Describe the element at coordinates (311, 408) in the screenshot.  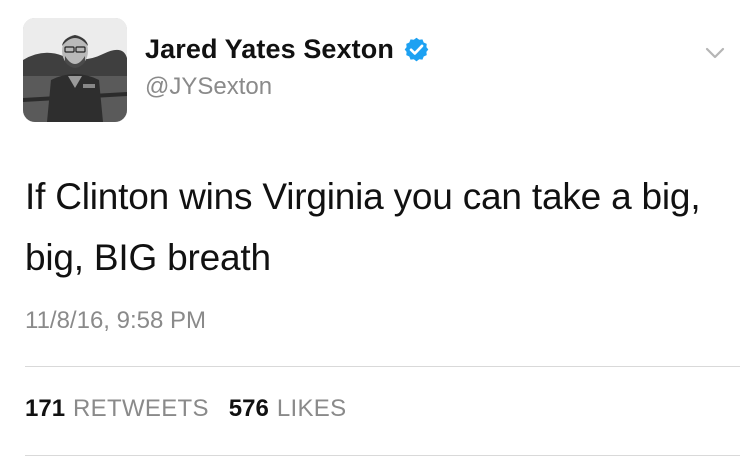
I see `likes-label: LIKES` at that location.